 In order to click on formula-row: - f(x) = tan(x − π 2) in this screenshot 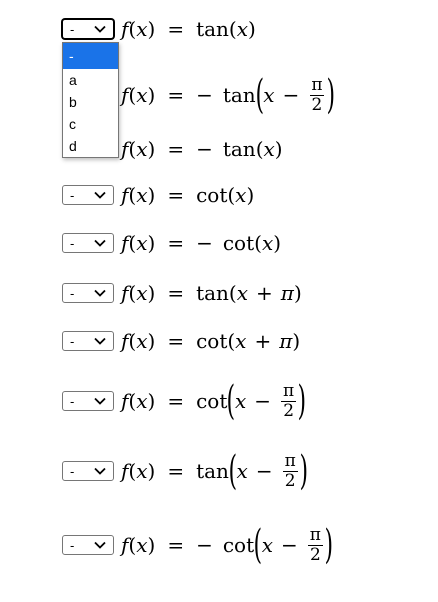, I will do `click(185, 470)`.